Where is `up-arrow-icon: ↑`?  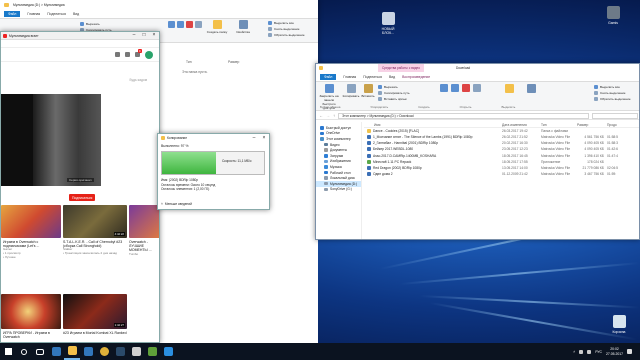 up-arrow-icon: ↑ is located at coordinates (334, 115).